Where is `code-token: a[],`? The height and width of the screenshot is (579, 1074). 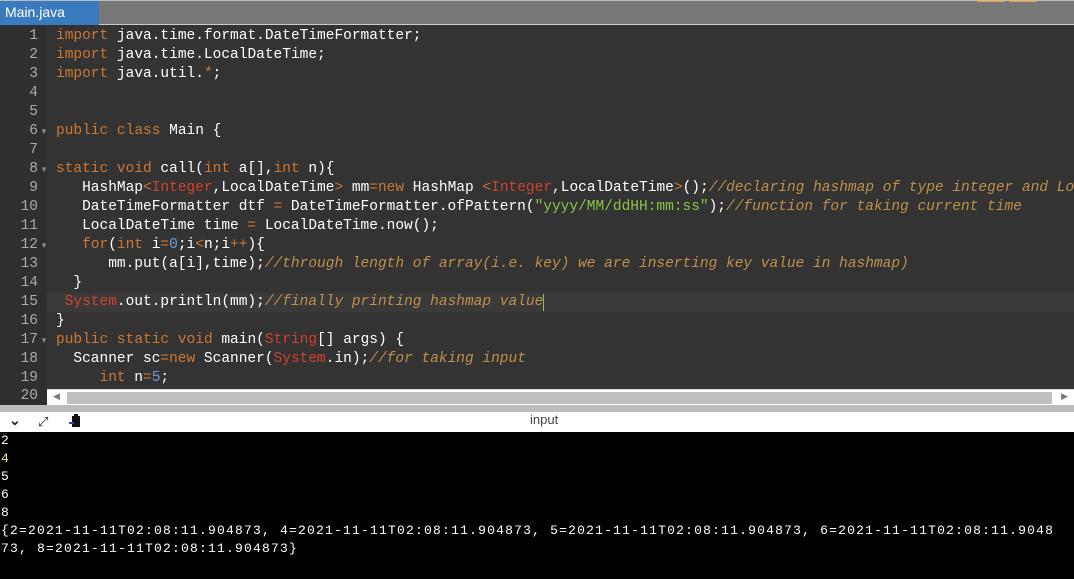 code-token: a[], is located at coordinates (252, 169).